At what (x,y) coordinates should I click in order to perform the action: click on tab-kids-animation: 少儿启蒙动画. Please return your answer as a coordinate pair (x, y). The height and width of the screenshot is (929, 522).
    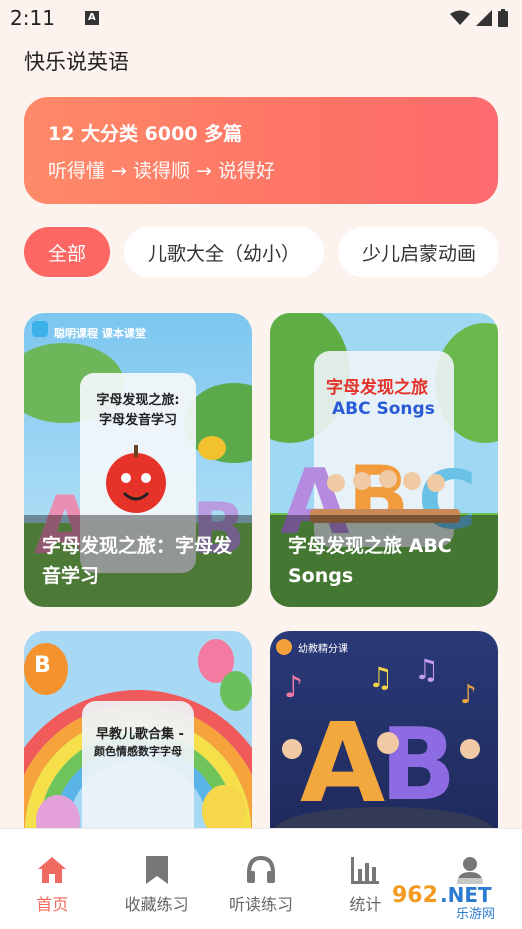
    Looking at the image, I should click on (418, 252).